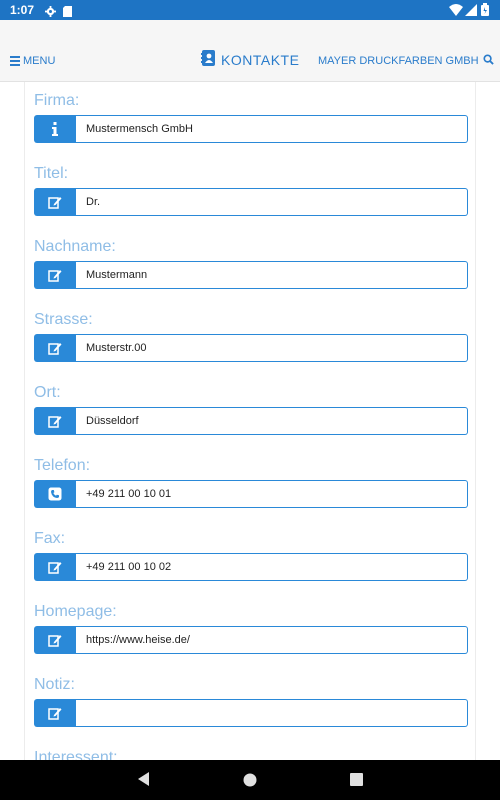  Describe the element at coordinates (75, 246) in the screenshot. I see `field-label: Nachname:` at that location.